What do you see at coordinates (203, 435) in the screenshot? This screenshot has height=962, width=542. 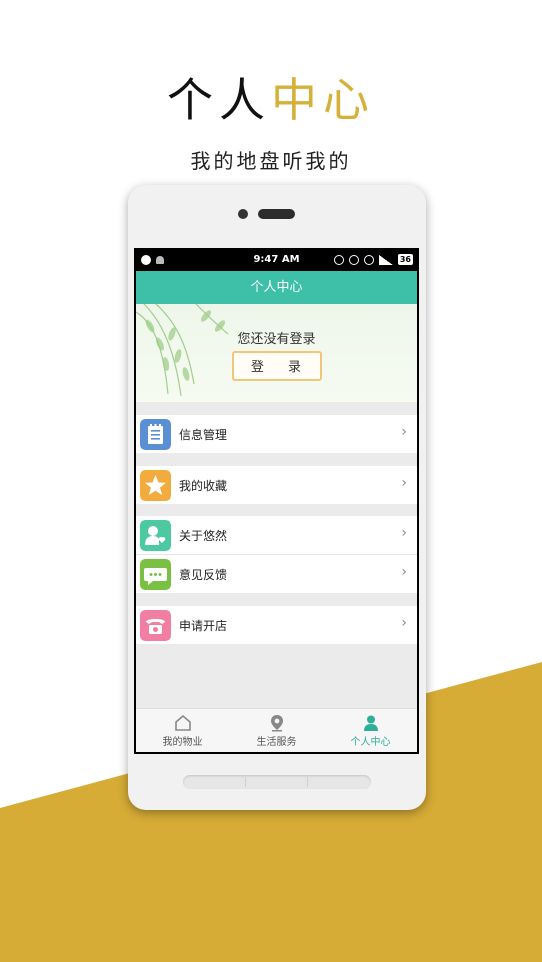 I see `menu-item-label: 信息管理` at bounding box center [203, 435].